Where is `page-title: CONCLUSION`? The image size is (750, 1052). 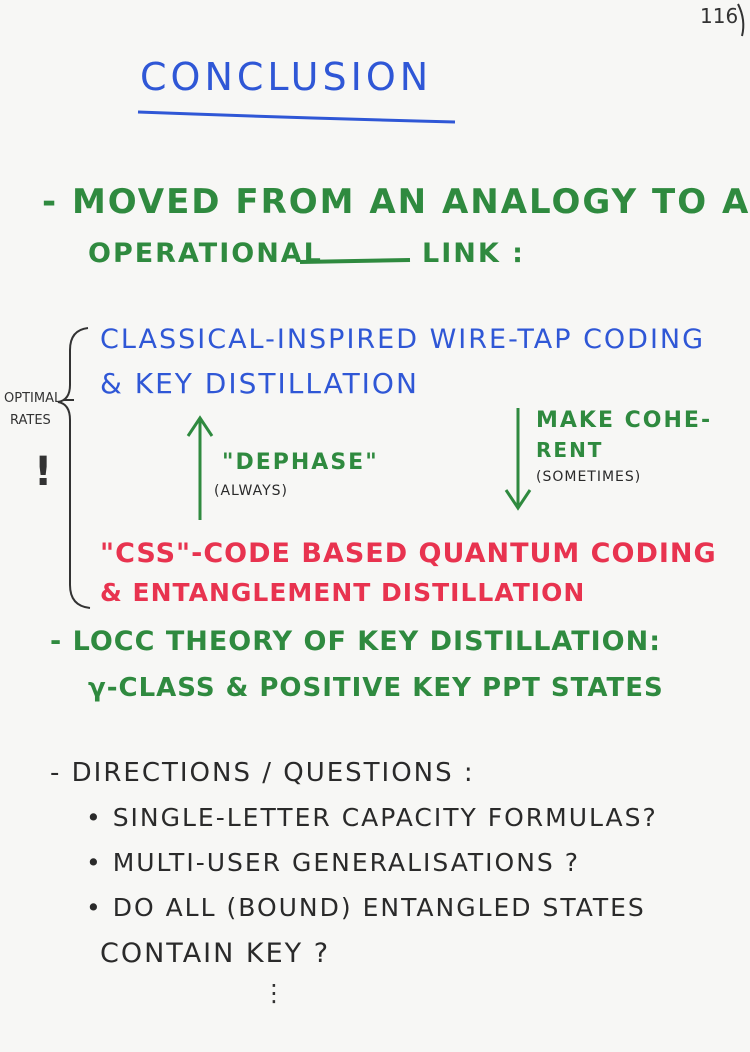
page-title: CONCLUSION is located at coordinates (286, 77).